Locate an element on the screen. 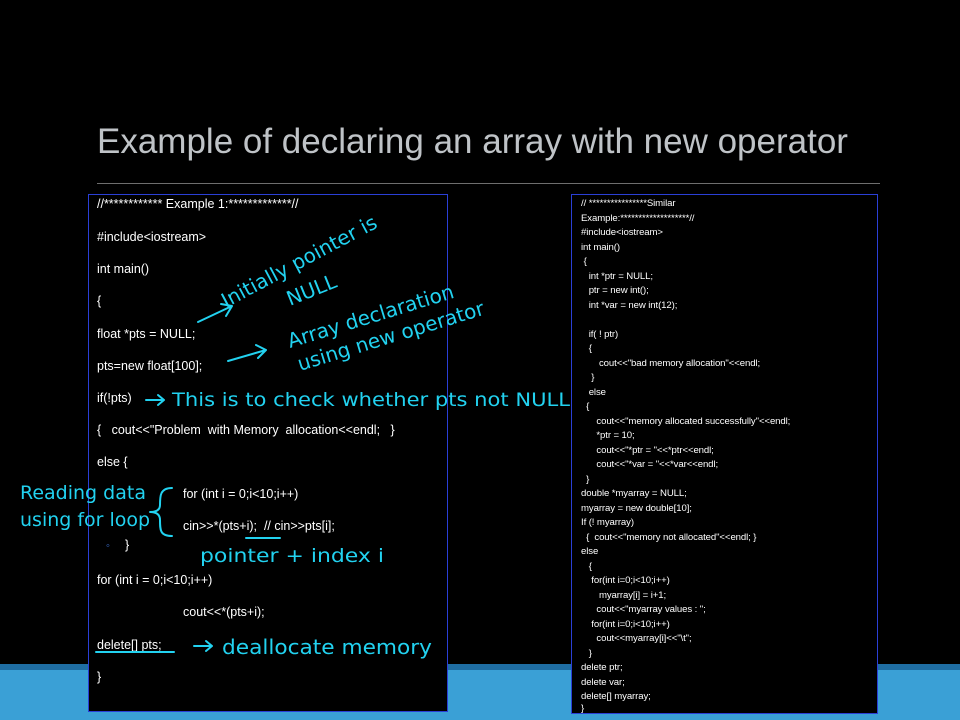  code-line: else { is located at coordinates (112, 462).